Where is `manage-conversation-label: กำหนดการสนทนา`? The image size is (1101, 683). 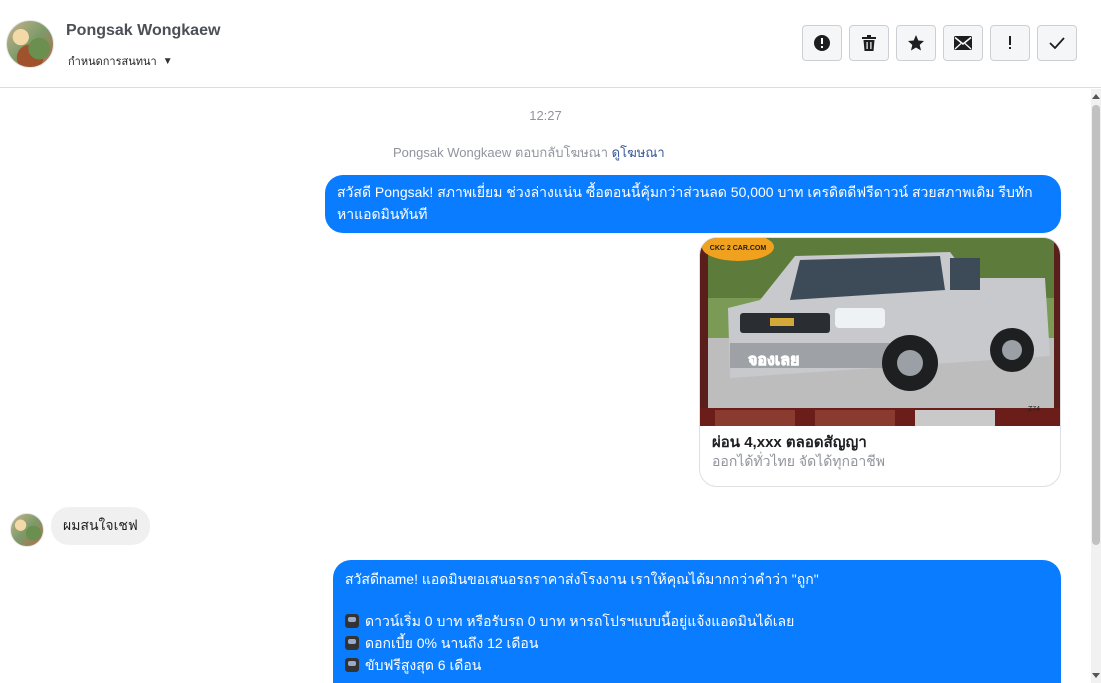 manage-conversation-label: กำหนดการสนทนา is located at coordinates (112, 62).